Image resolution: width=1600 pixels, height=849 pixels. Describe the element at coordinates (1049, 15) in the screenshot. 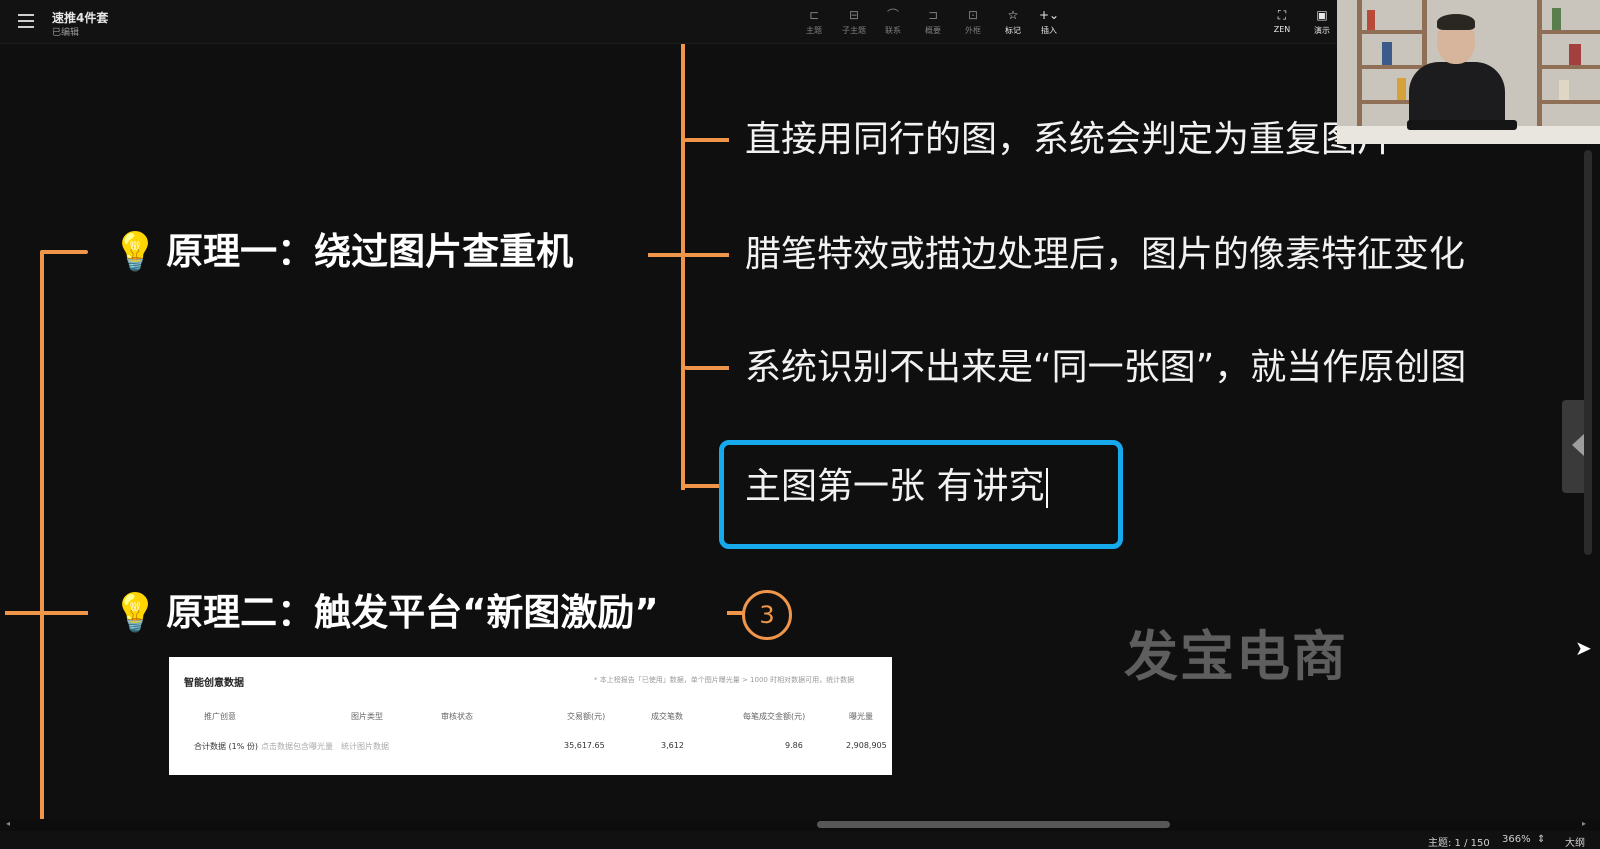

I see `plus-icon: +⌄` at that location.